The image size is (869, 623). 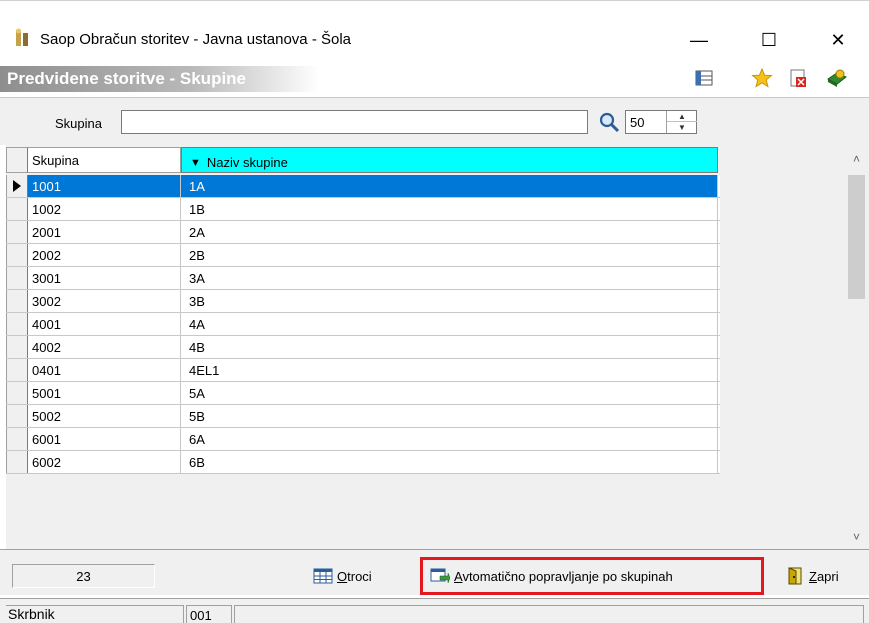 I want to click on status-bar: Skrbnik 001, so click(x=434, y=610).